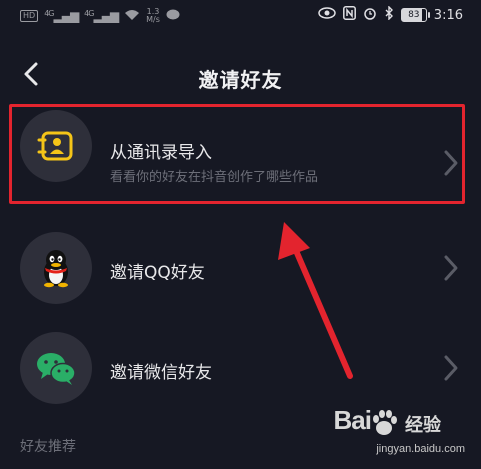  I want to click on network-type-label: 4G, so click(49, 13).